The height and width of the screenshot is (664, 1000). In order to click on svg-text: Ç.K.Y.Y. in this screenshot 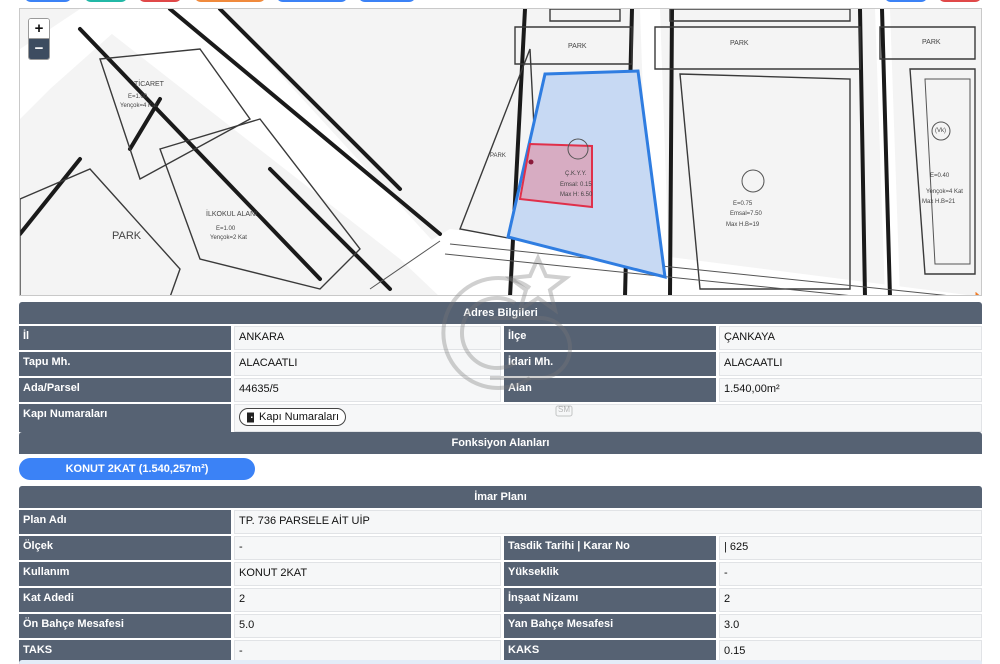, I will do `click(576, 174)`.